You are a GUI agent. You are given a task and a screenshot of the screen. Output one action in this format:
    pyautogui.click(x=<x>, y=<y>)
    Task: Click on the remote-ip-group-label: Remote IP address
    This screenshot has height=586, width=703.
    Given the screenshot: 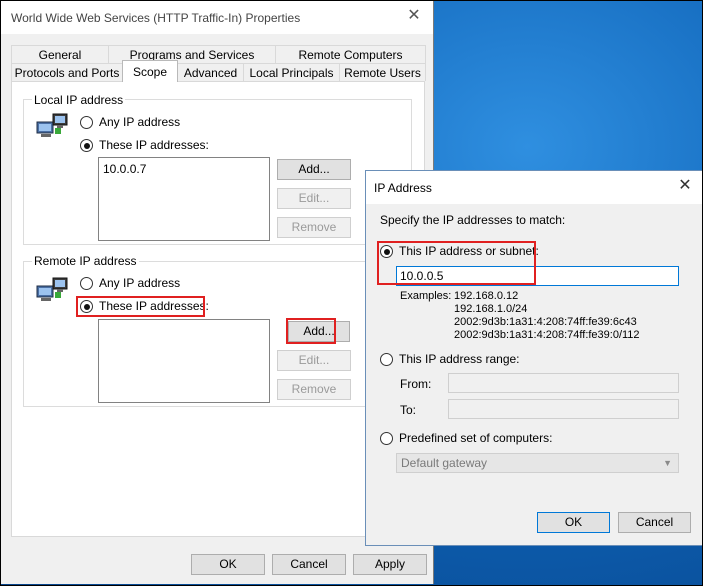 What is the action you would take?
    pyautogui.click(x=85, y=261)
    